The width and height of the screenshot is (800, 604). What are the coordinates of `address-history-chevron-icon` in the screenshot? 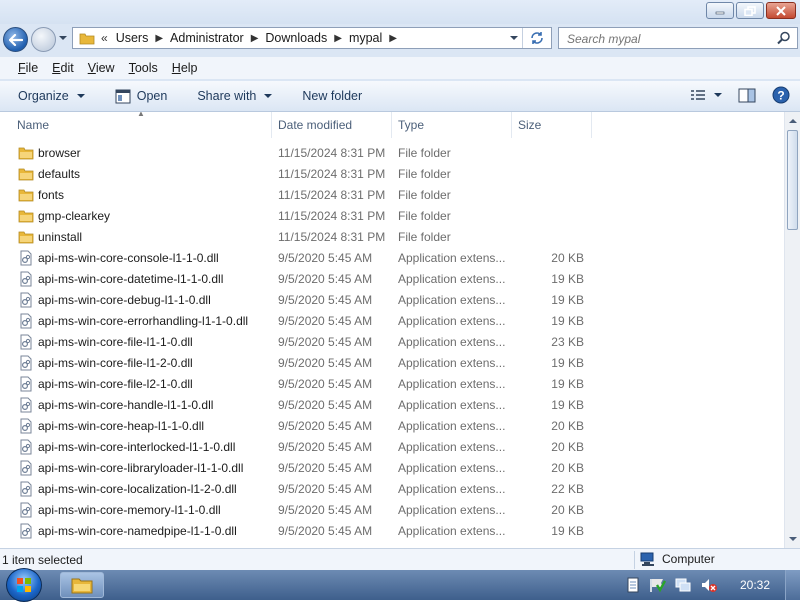 It's located at (514, 38).